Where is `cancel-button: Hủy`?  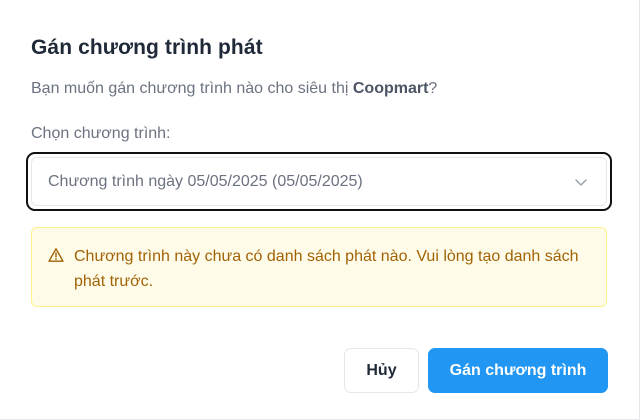
cancel-button: Hủy is located at coordinates (381, 370).